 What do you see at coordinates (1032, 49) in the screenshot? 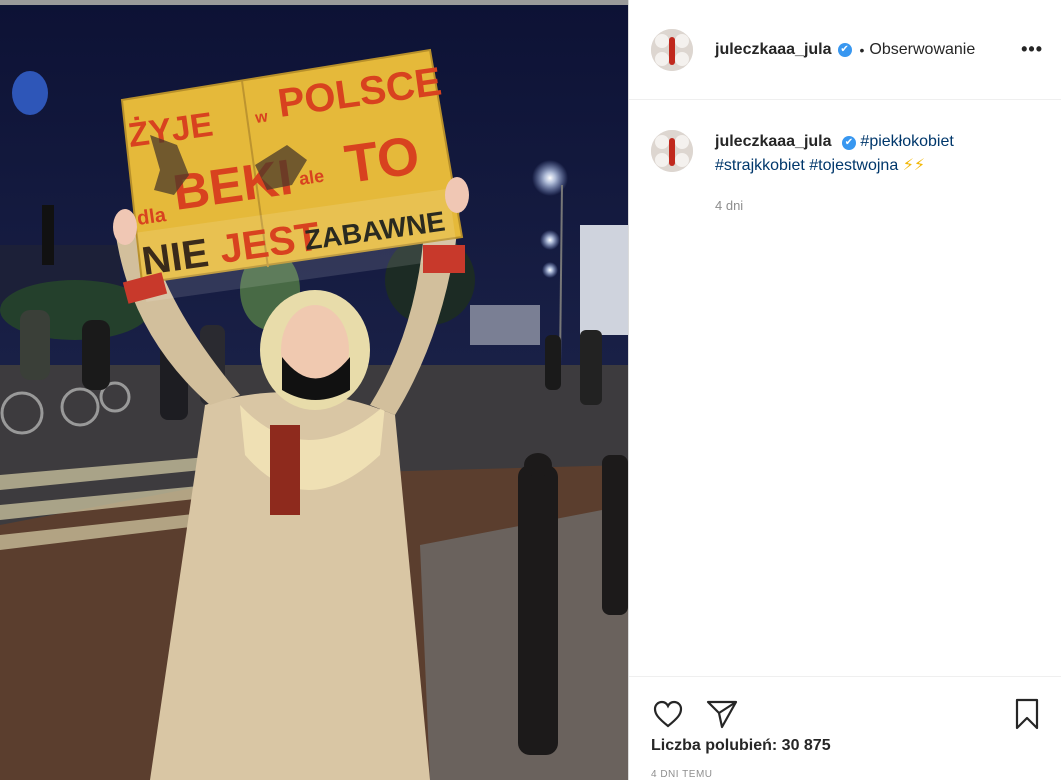
I see `more-options-icon: •••` at bounding box center [1032, 49].